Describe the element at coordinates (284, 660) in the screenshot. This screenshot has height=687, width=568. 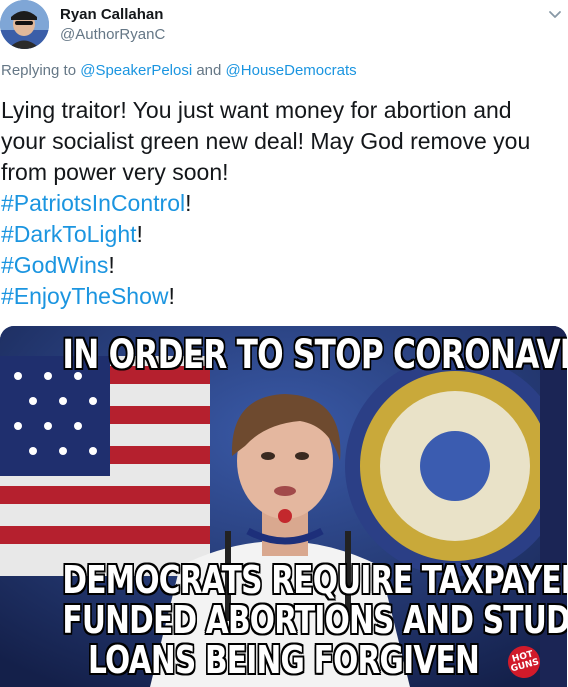
I see `meme-bottom-line: LOANS BEING FORGIVEN` at that location.